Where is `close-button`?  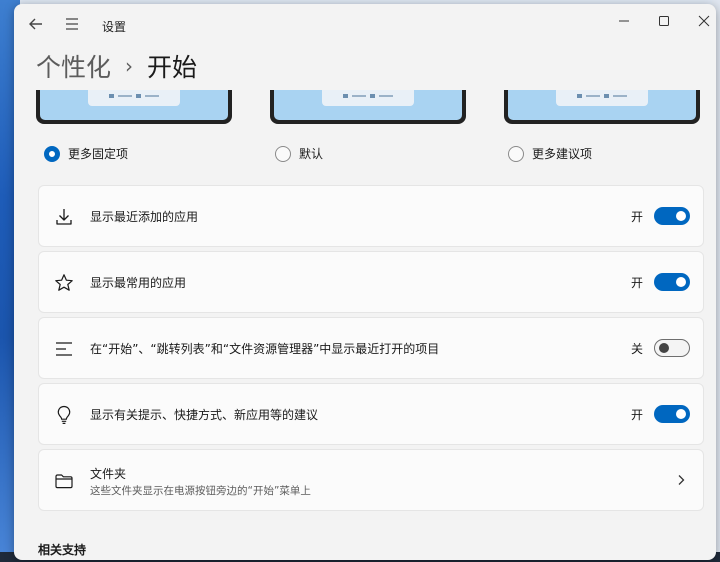 close-button is located at coordinates (703, 21).